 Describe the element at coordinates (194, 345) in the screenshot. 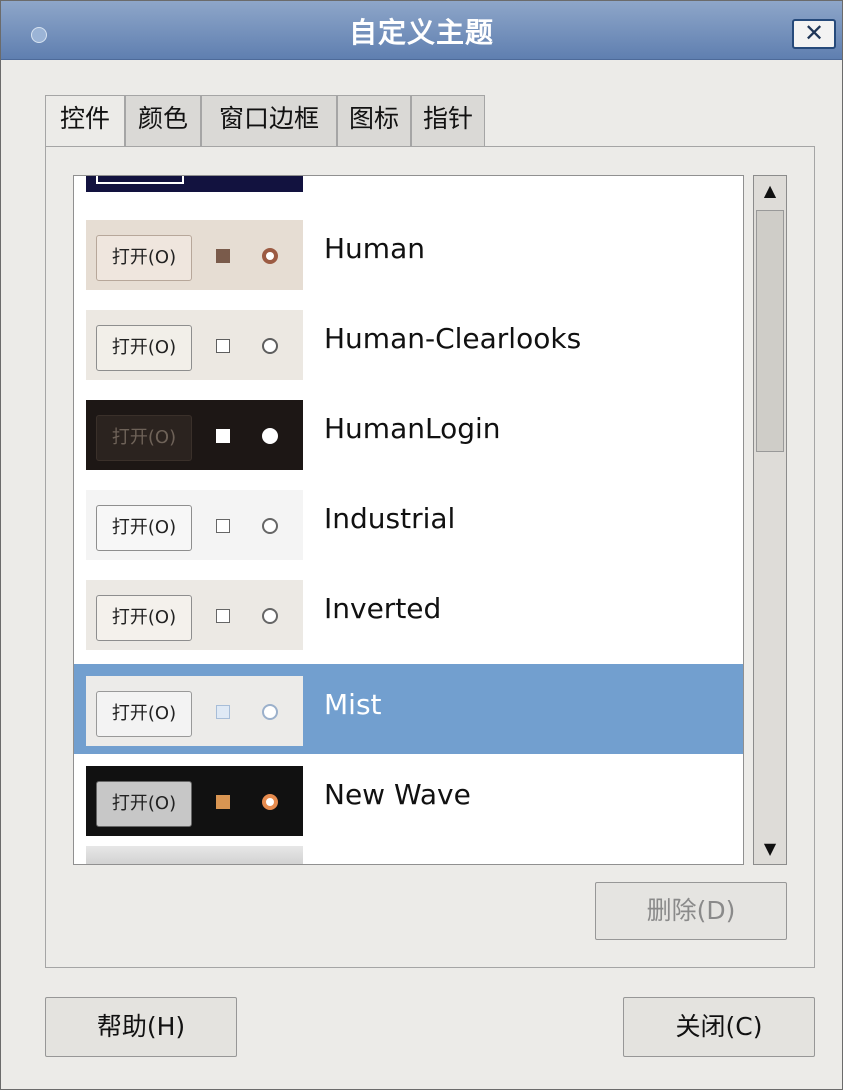

I see `theme-preview-human-clearlooks: 打开(O)` at that location.